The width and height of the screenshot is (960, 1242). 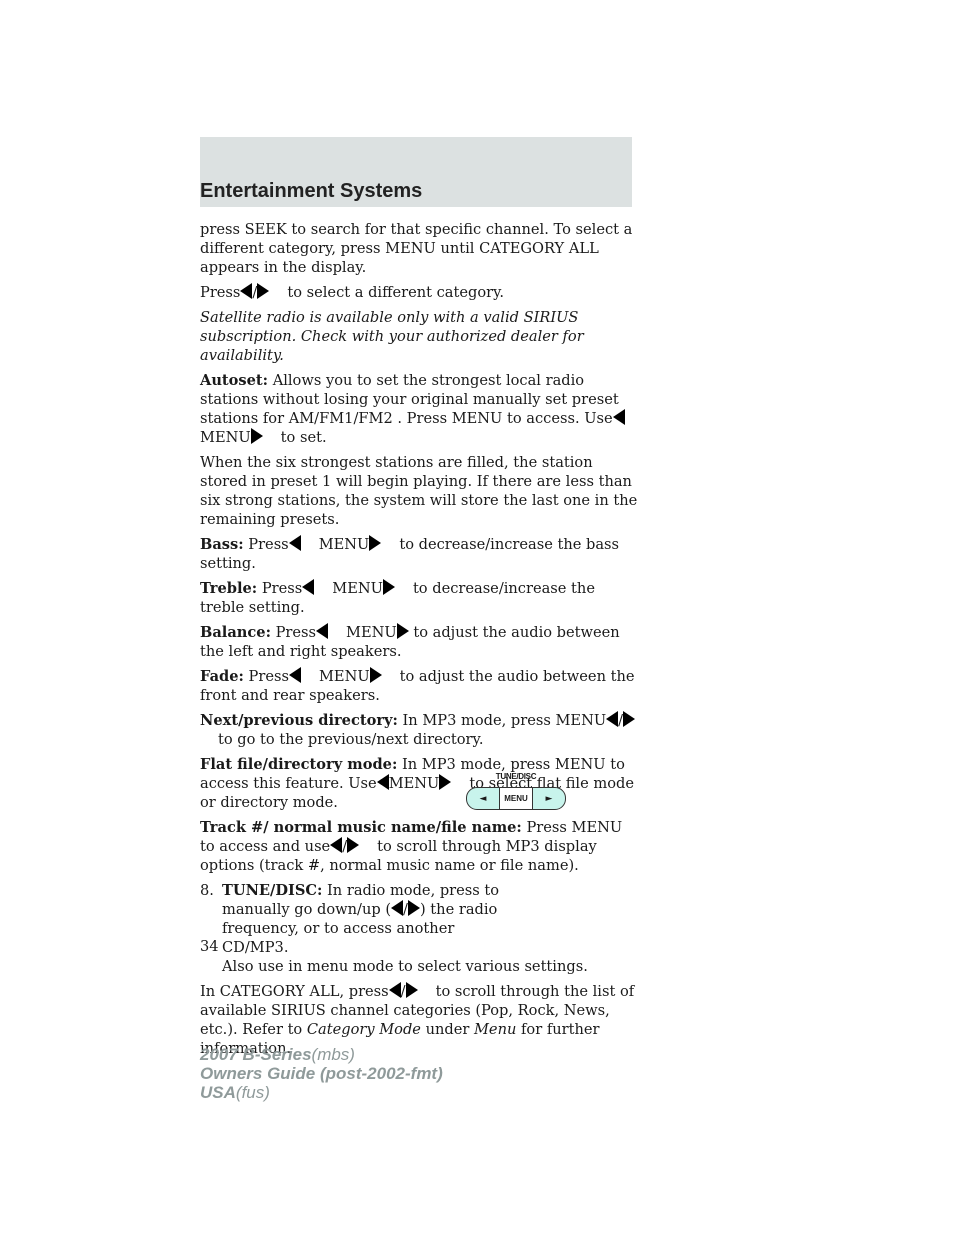 I want to click on text: under, so click(x=447, y=1029).